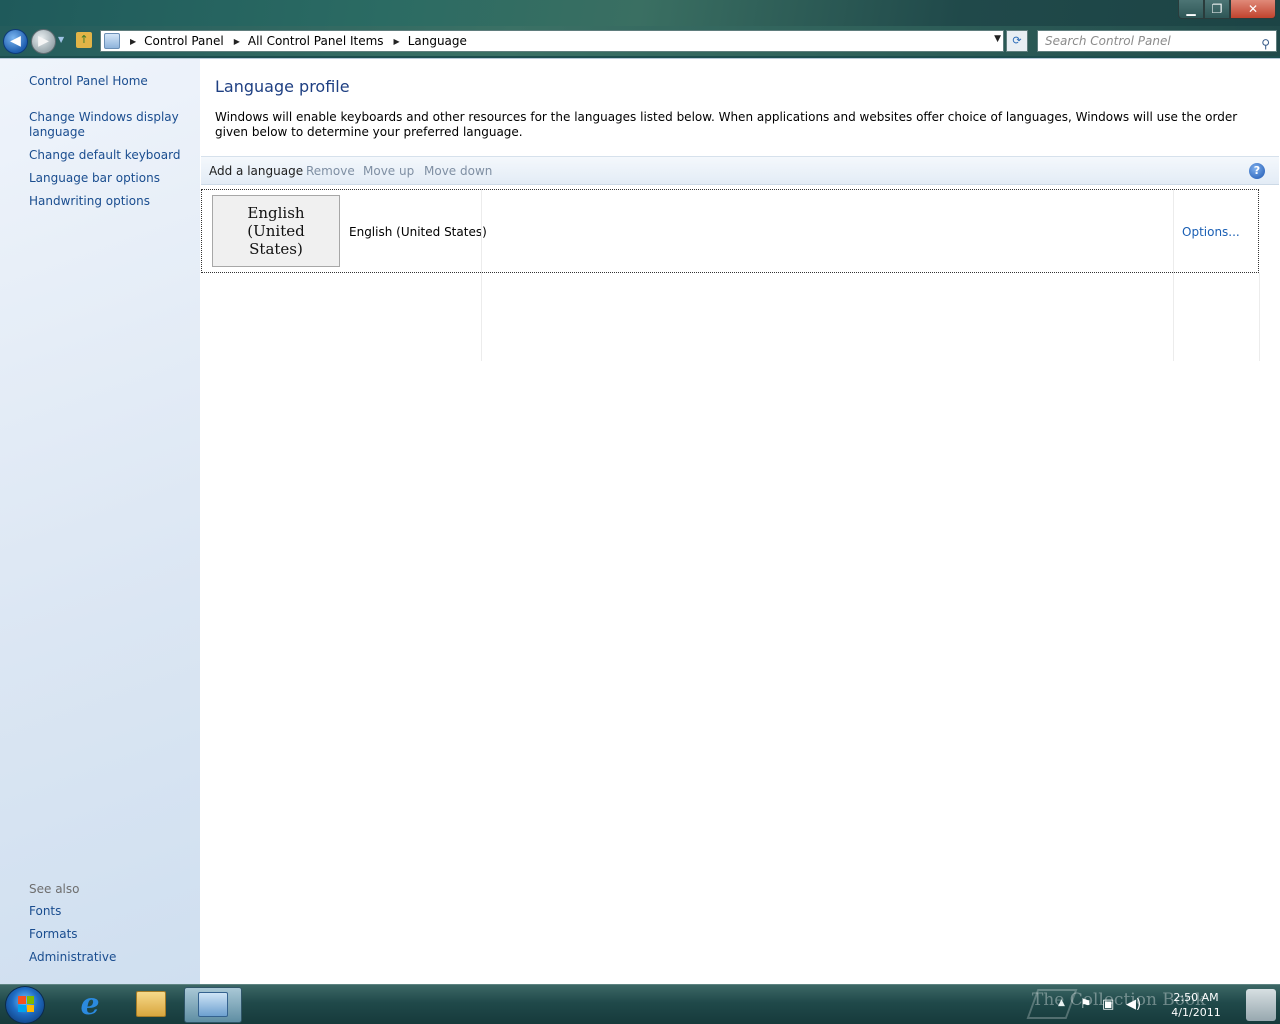  I want to click on minimize-button: ▁, so click(1191, 9).